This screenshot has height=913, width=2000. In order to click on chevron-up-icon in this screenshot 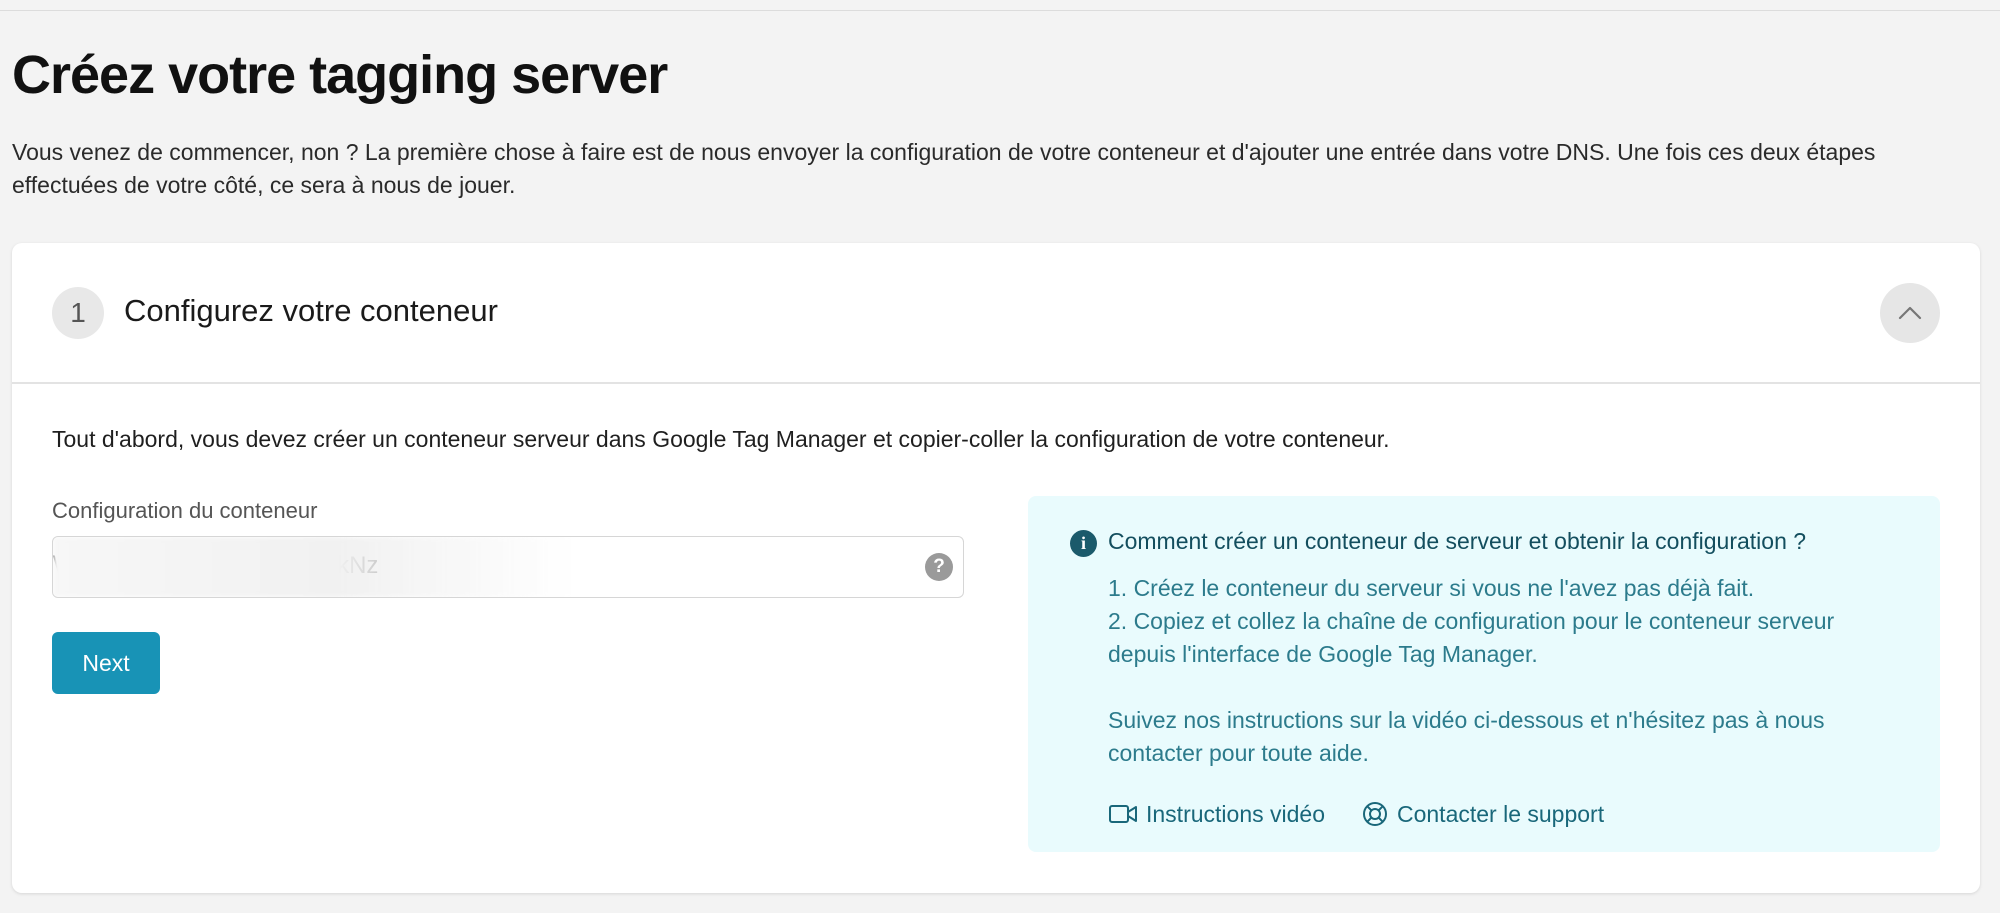, I will do `click(1910, 313)`.